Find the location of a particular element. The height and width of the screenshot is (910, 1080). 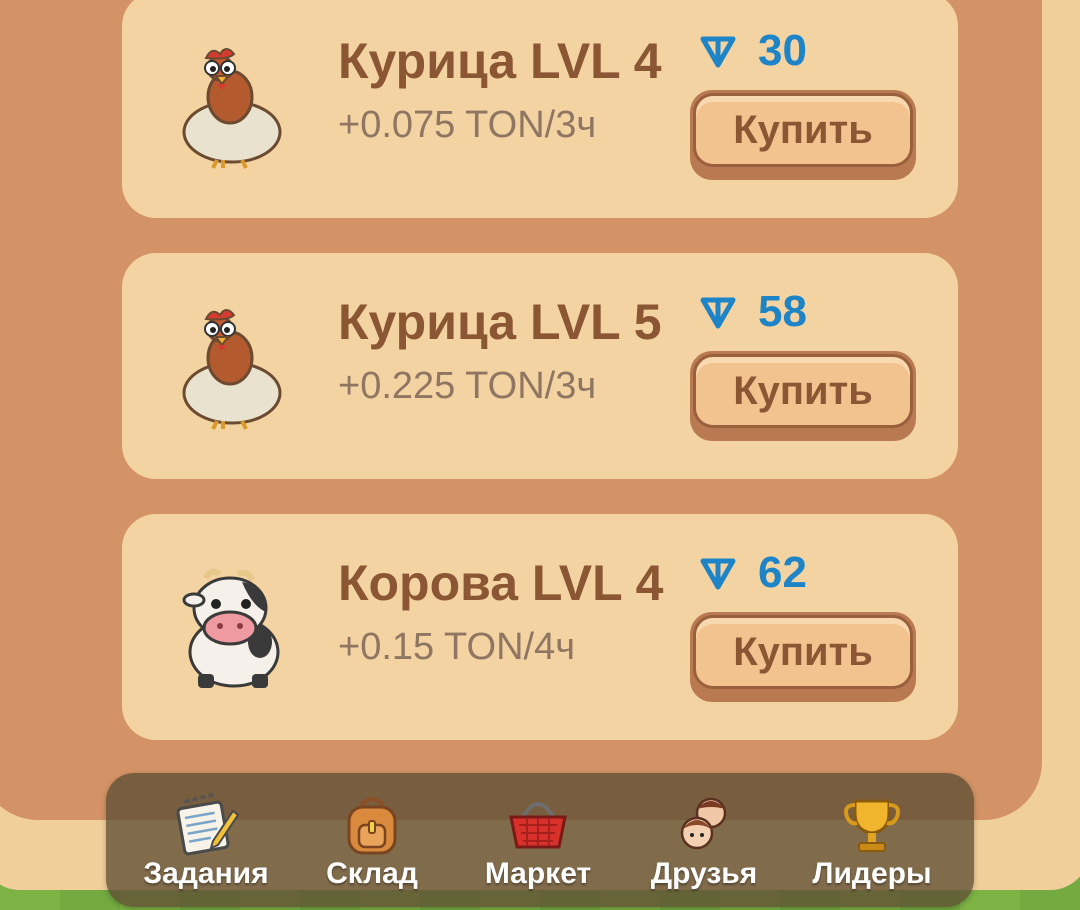

nav-label: Лидеры is located at coordinates (872, 873).